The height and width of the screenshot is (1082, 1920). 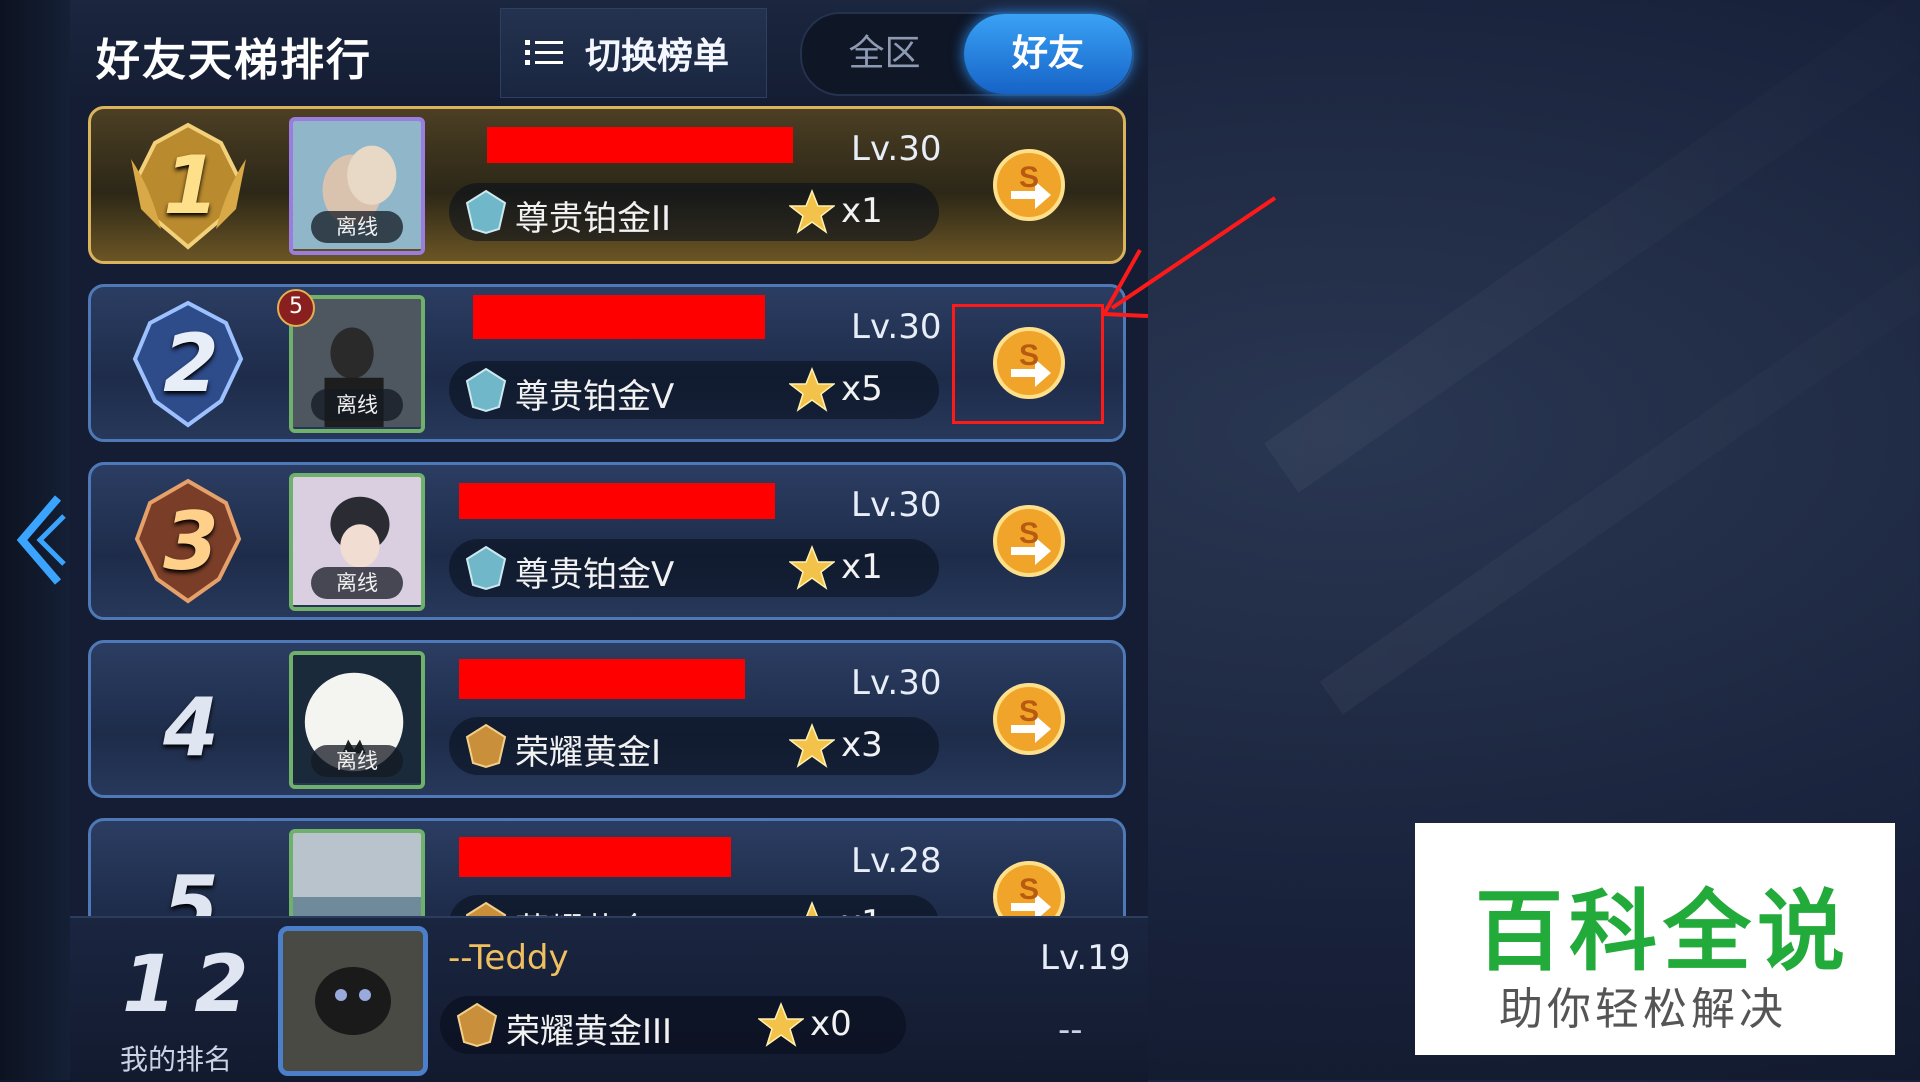 I want to click on annotation-arrow-icon, so click(x=1188, y=257).